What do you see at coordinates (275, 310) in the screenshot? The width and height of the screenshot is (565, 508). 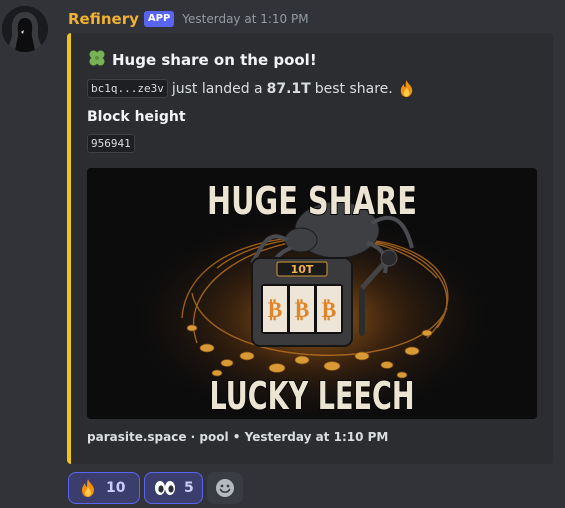 I see `reel-1: ₿` at bounding box center [275, 310].